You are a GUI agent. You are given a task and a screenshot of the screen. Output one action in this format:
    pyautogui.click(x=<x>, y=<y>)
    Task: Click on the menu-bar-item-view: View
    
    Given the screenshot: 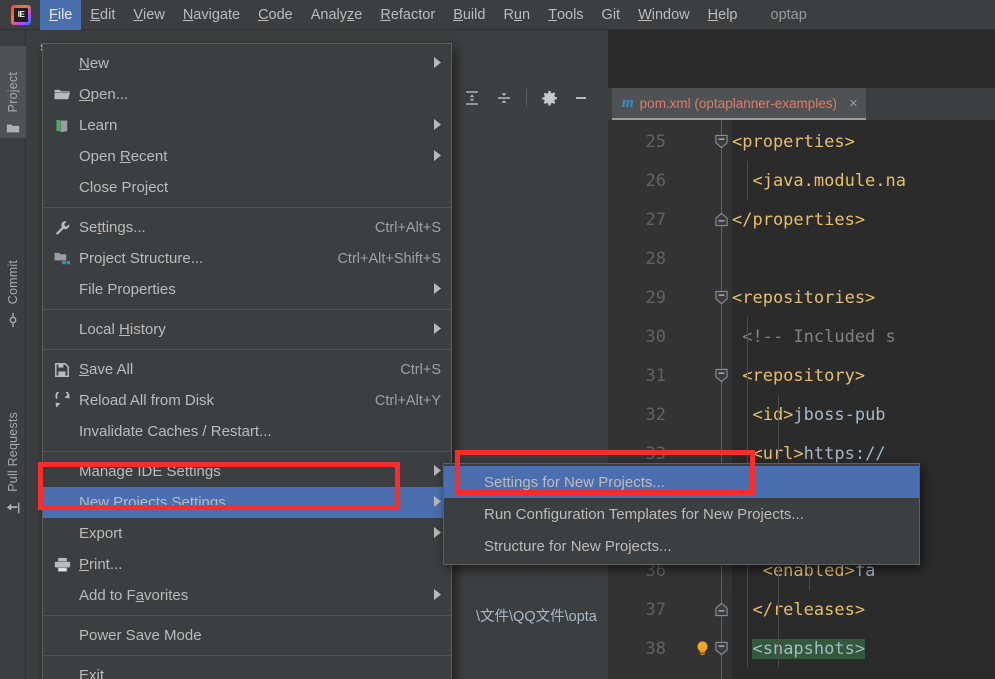 What is the action you would take?
    pyautogui.click(x=148, y=15)
    